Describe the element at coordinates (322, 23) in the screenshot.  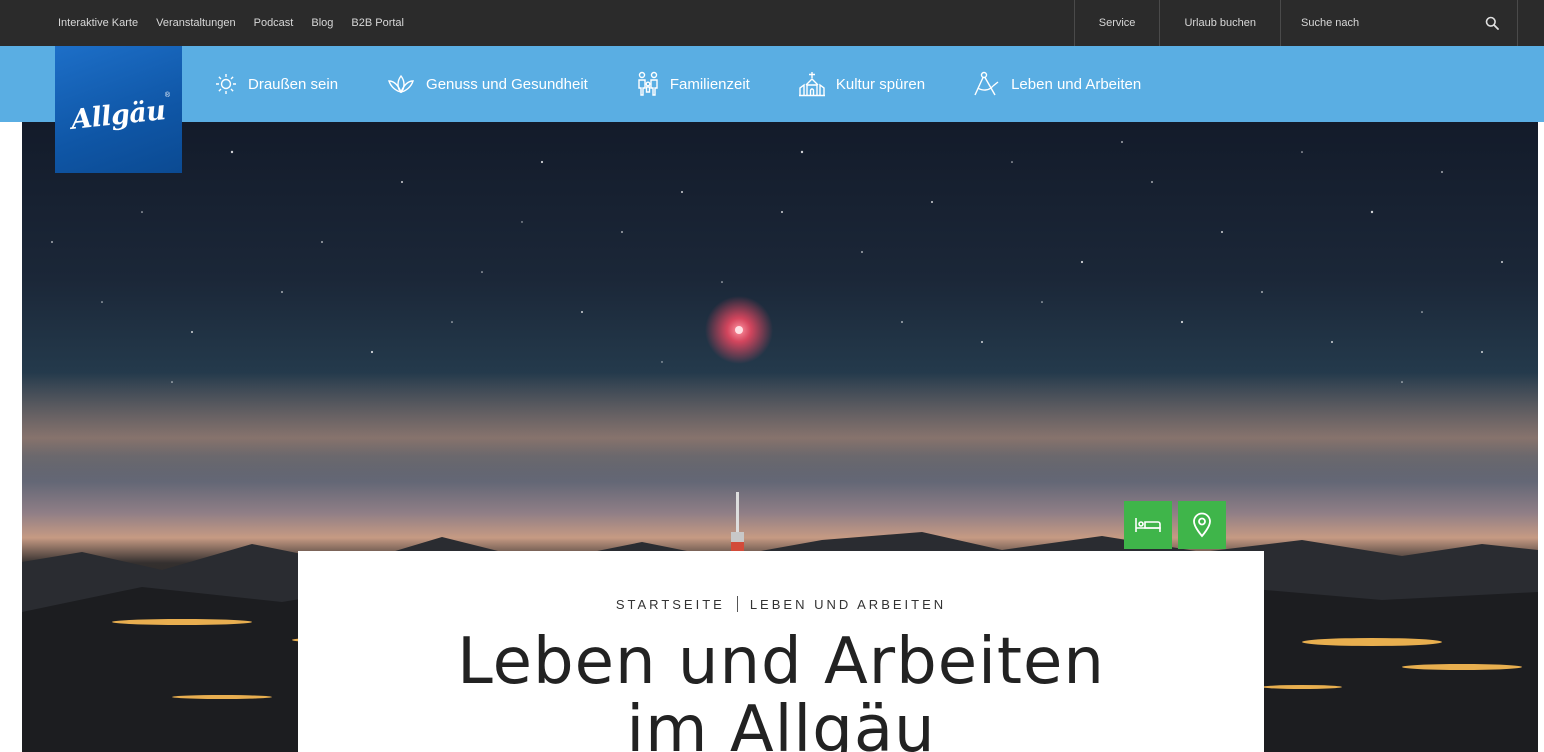
I see `link-blog: Blog` at that location.